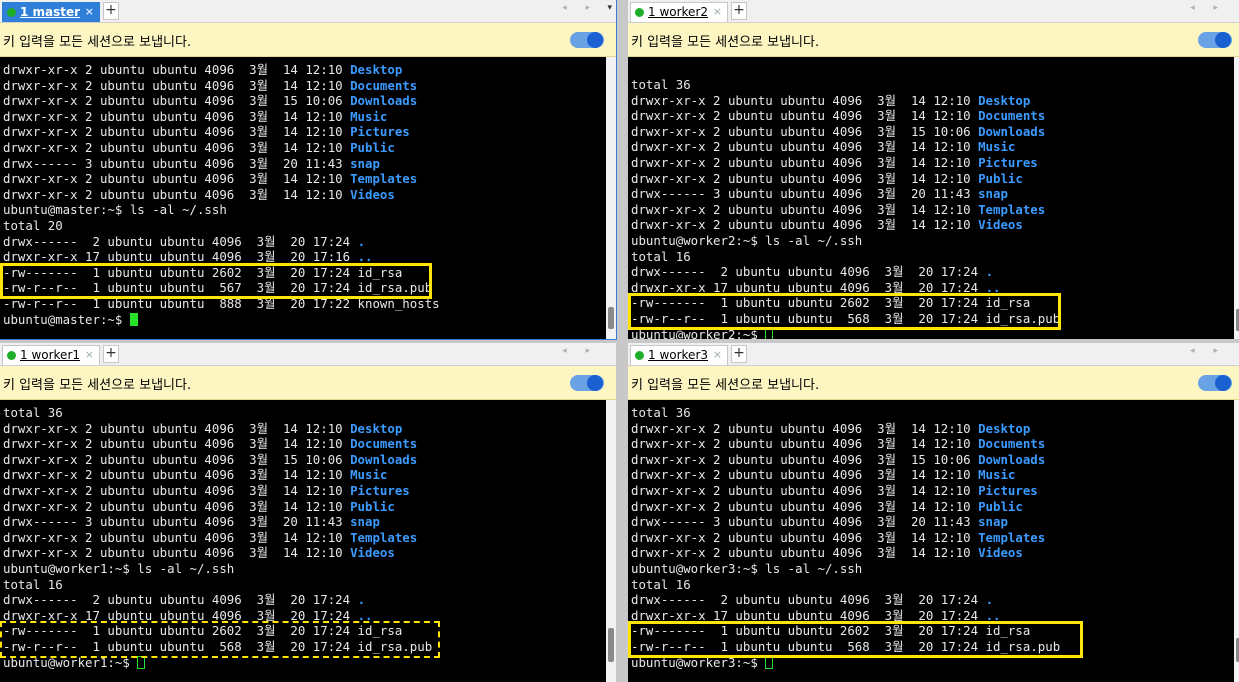 This screenshot has width=1239, height=682. Describe the element at coordinates (384, 444) in the screenshot. I see `directory-name: Documents` at that location.